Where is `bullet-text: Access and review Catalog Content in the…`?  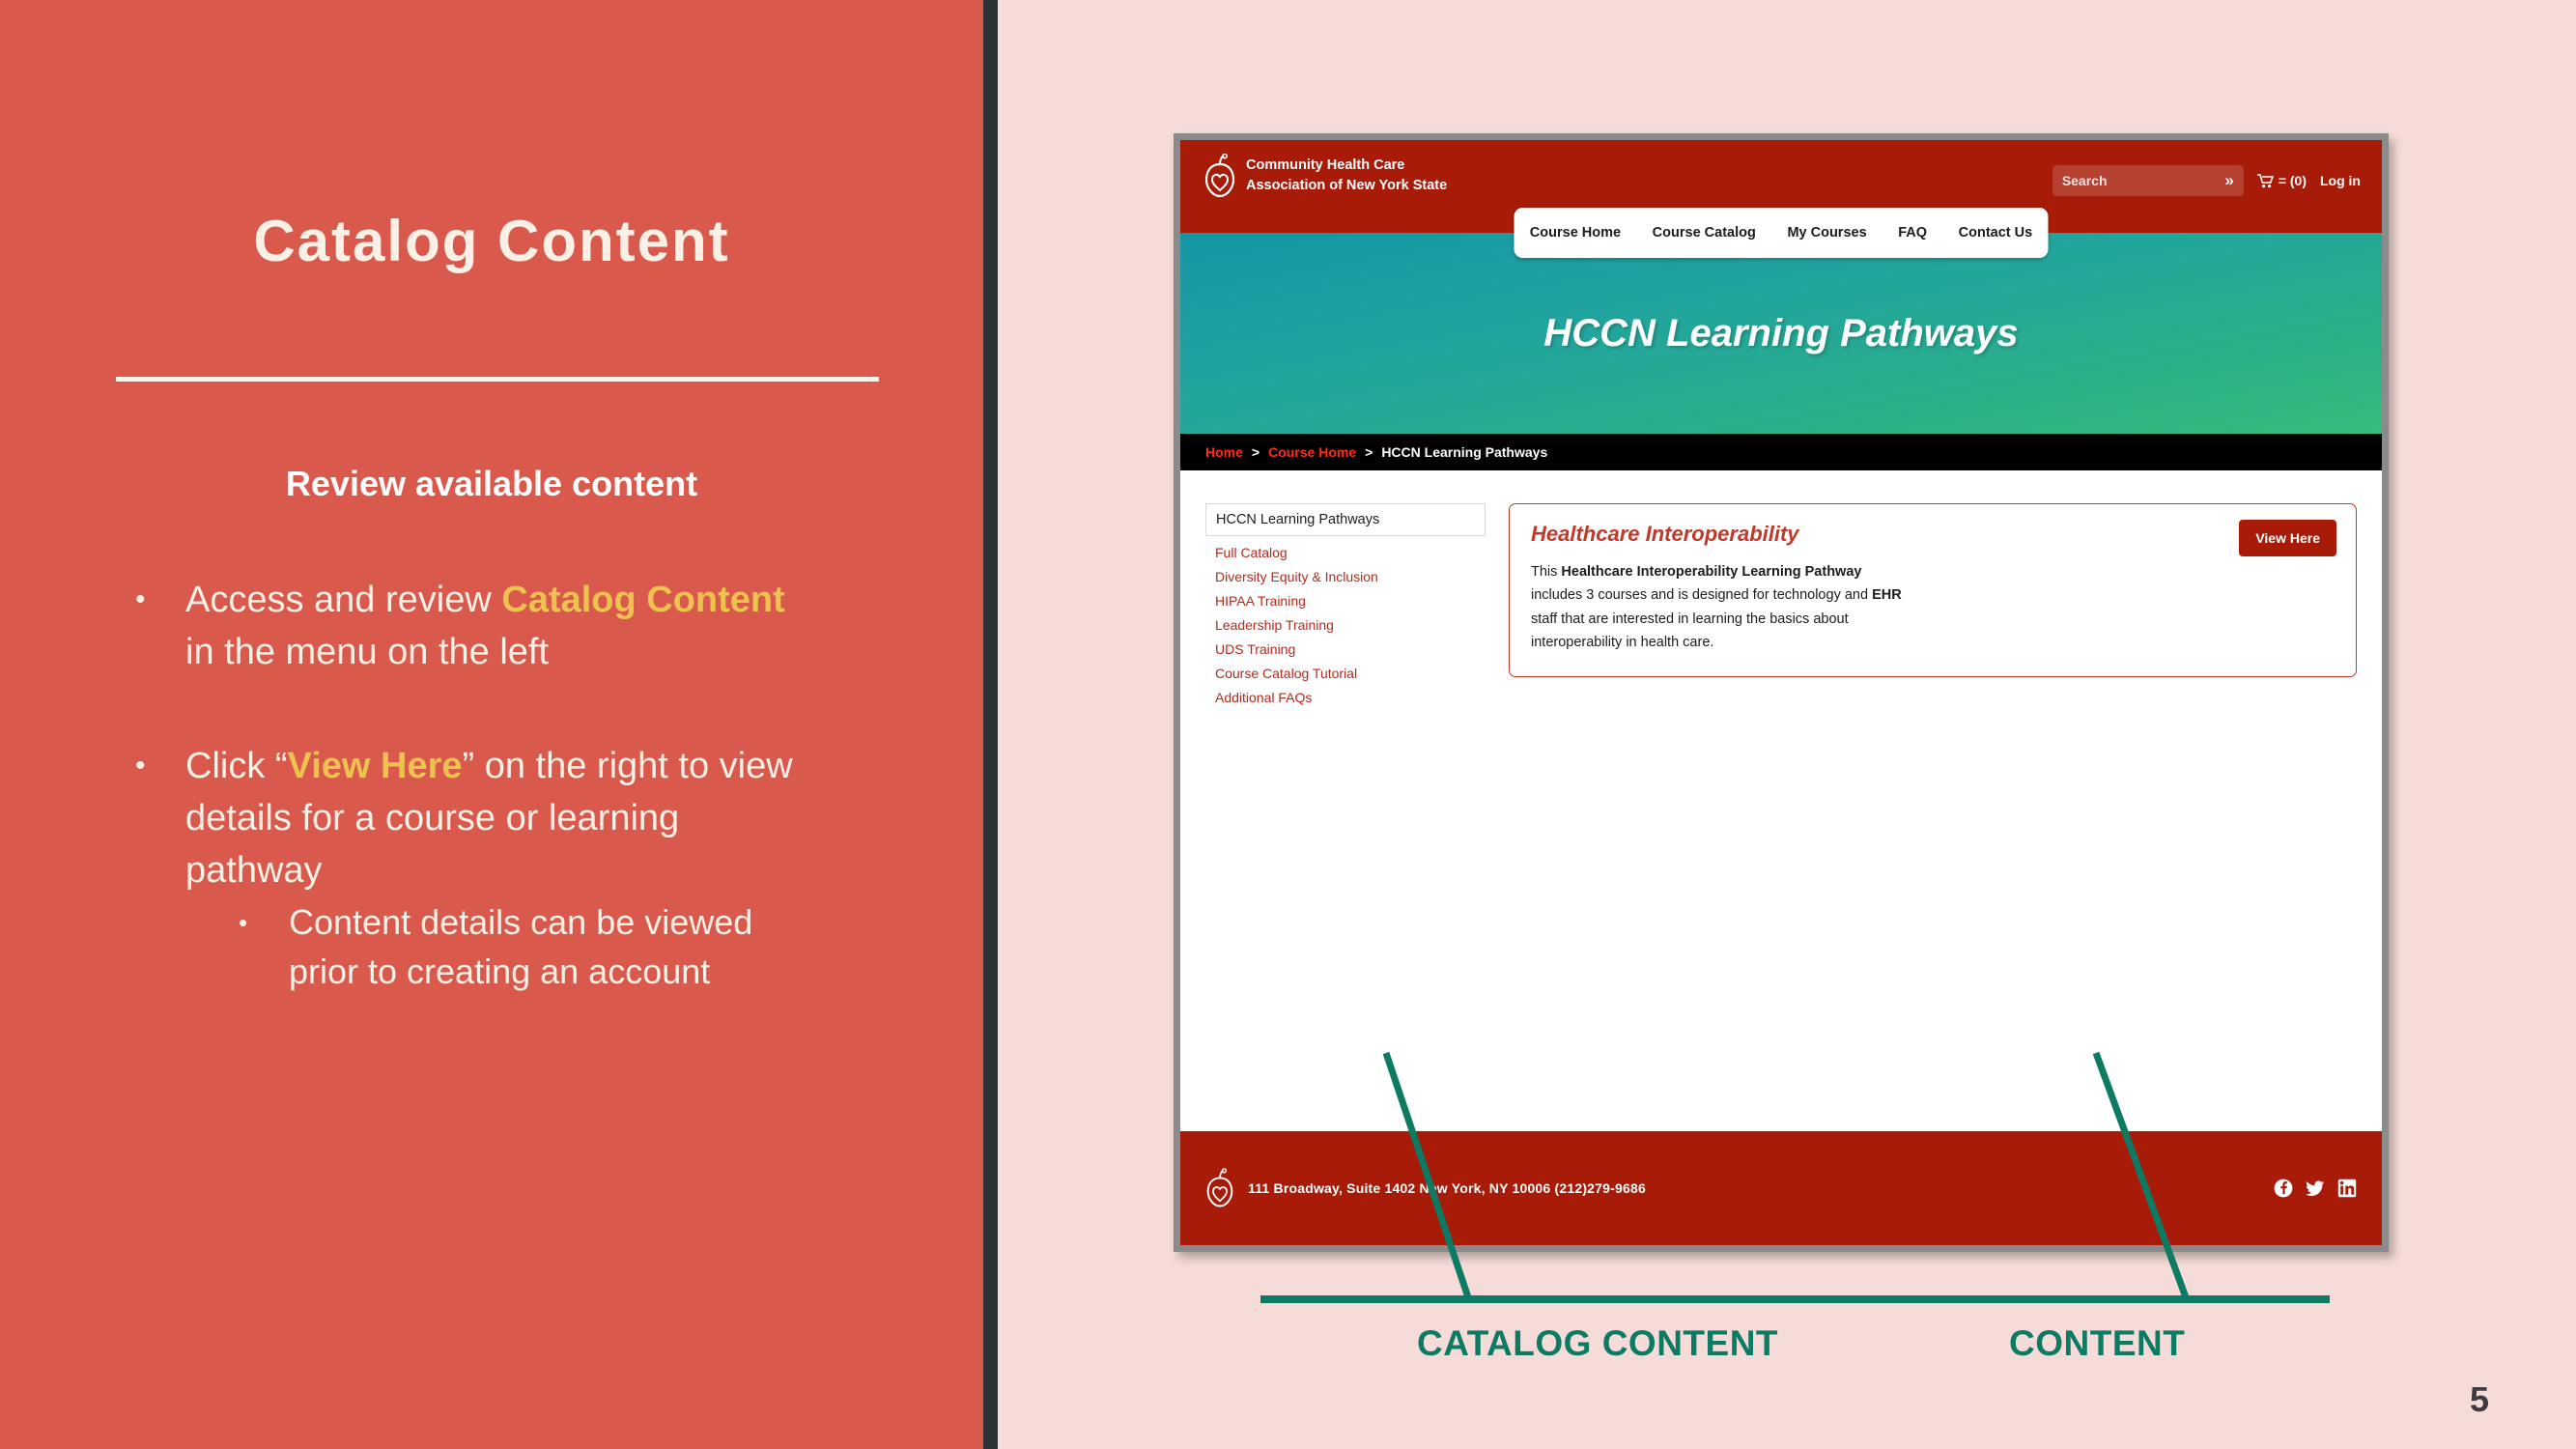
bullet-text: Access and review Catalog Content in the… is located at coordinates (498, 627).